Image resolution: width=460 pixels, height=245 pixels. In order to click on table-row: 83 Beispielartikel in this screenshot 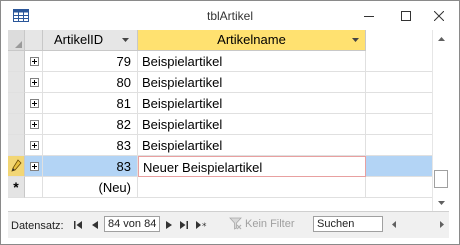, I will do `click(220, 145)`.